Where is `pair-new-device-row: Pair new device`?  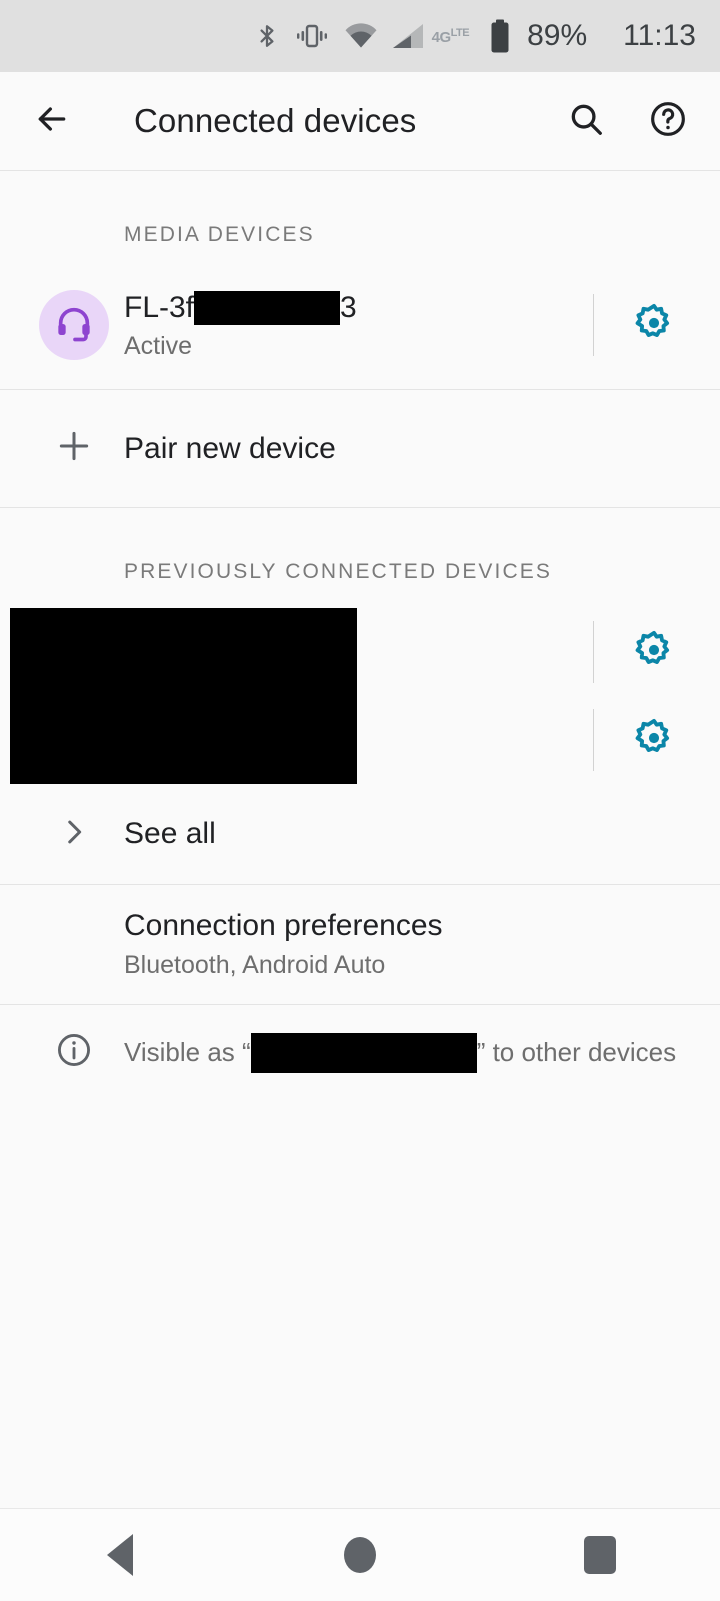
pair-new-device-row: Pair new device is located at coordinates (360, 448).